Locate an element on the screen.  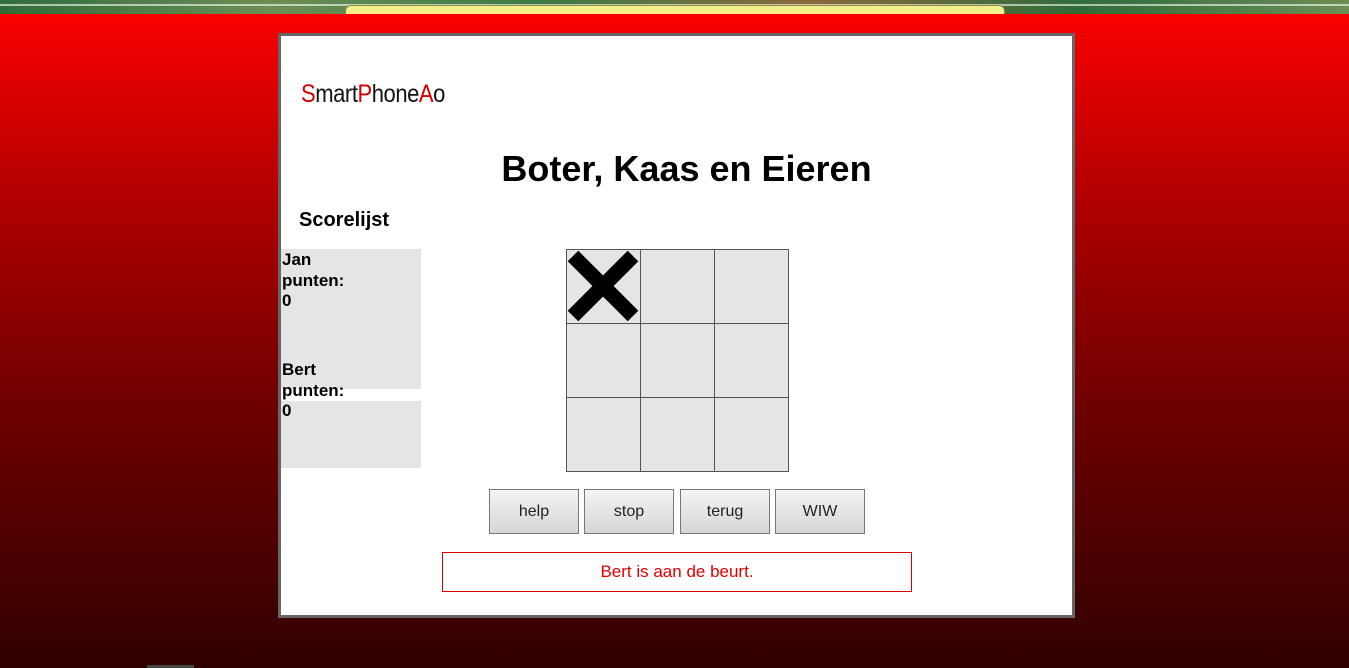
browser-top-strip is located at coordinates (674, 7).